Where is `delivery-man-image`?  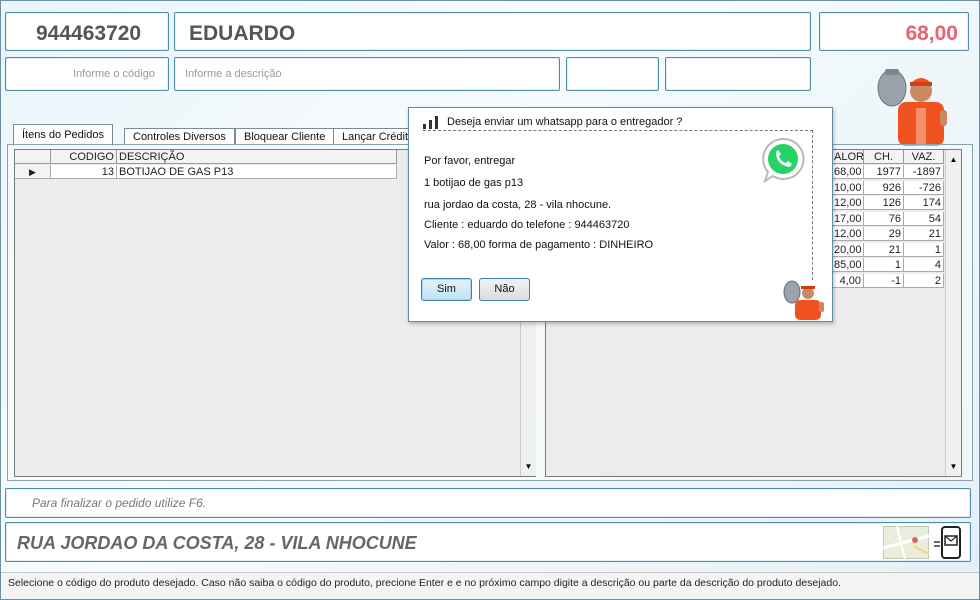 delivery-man-image is located at coordinates (912, 107).